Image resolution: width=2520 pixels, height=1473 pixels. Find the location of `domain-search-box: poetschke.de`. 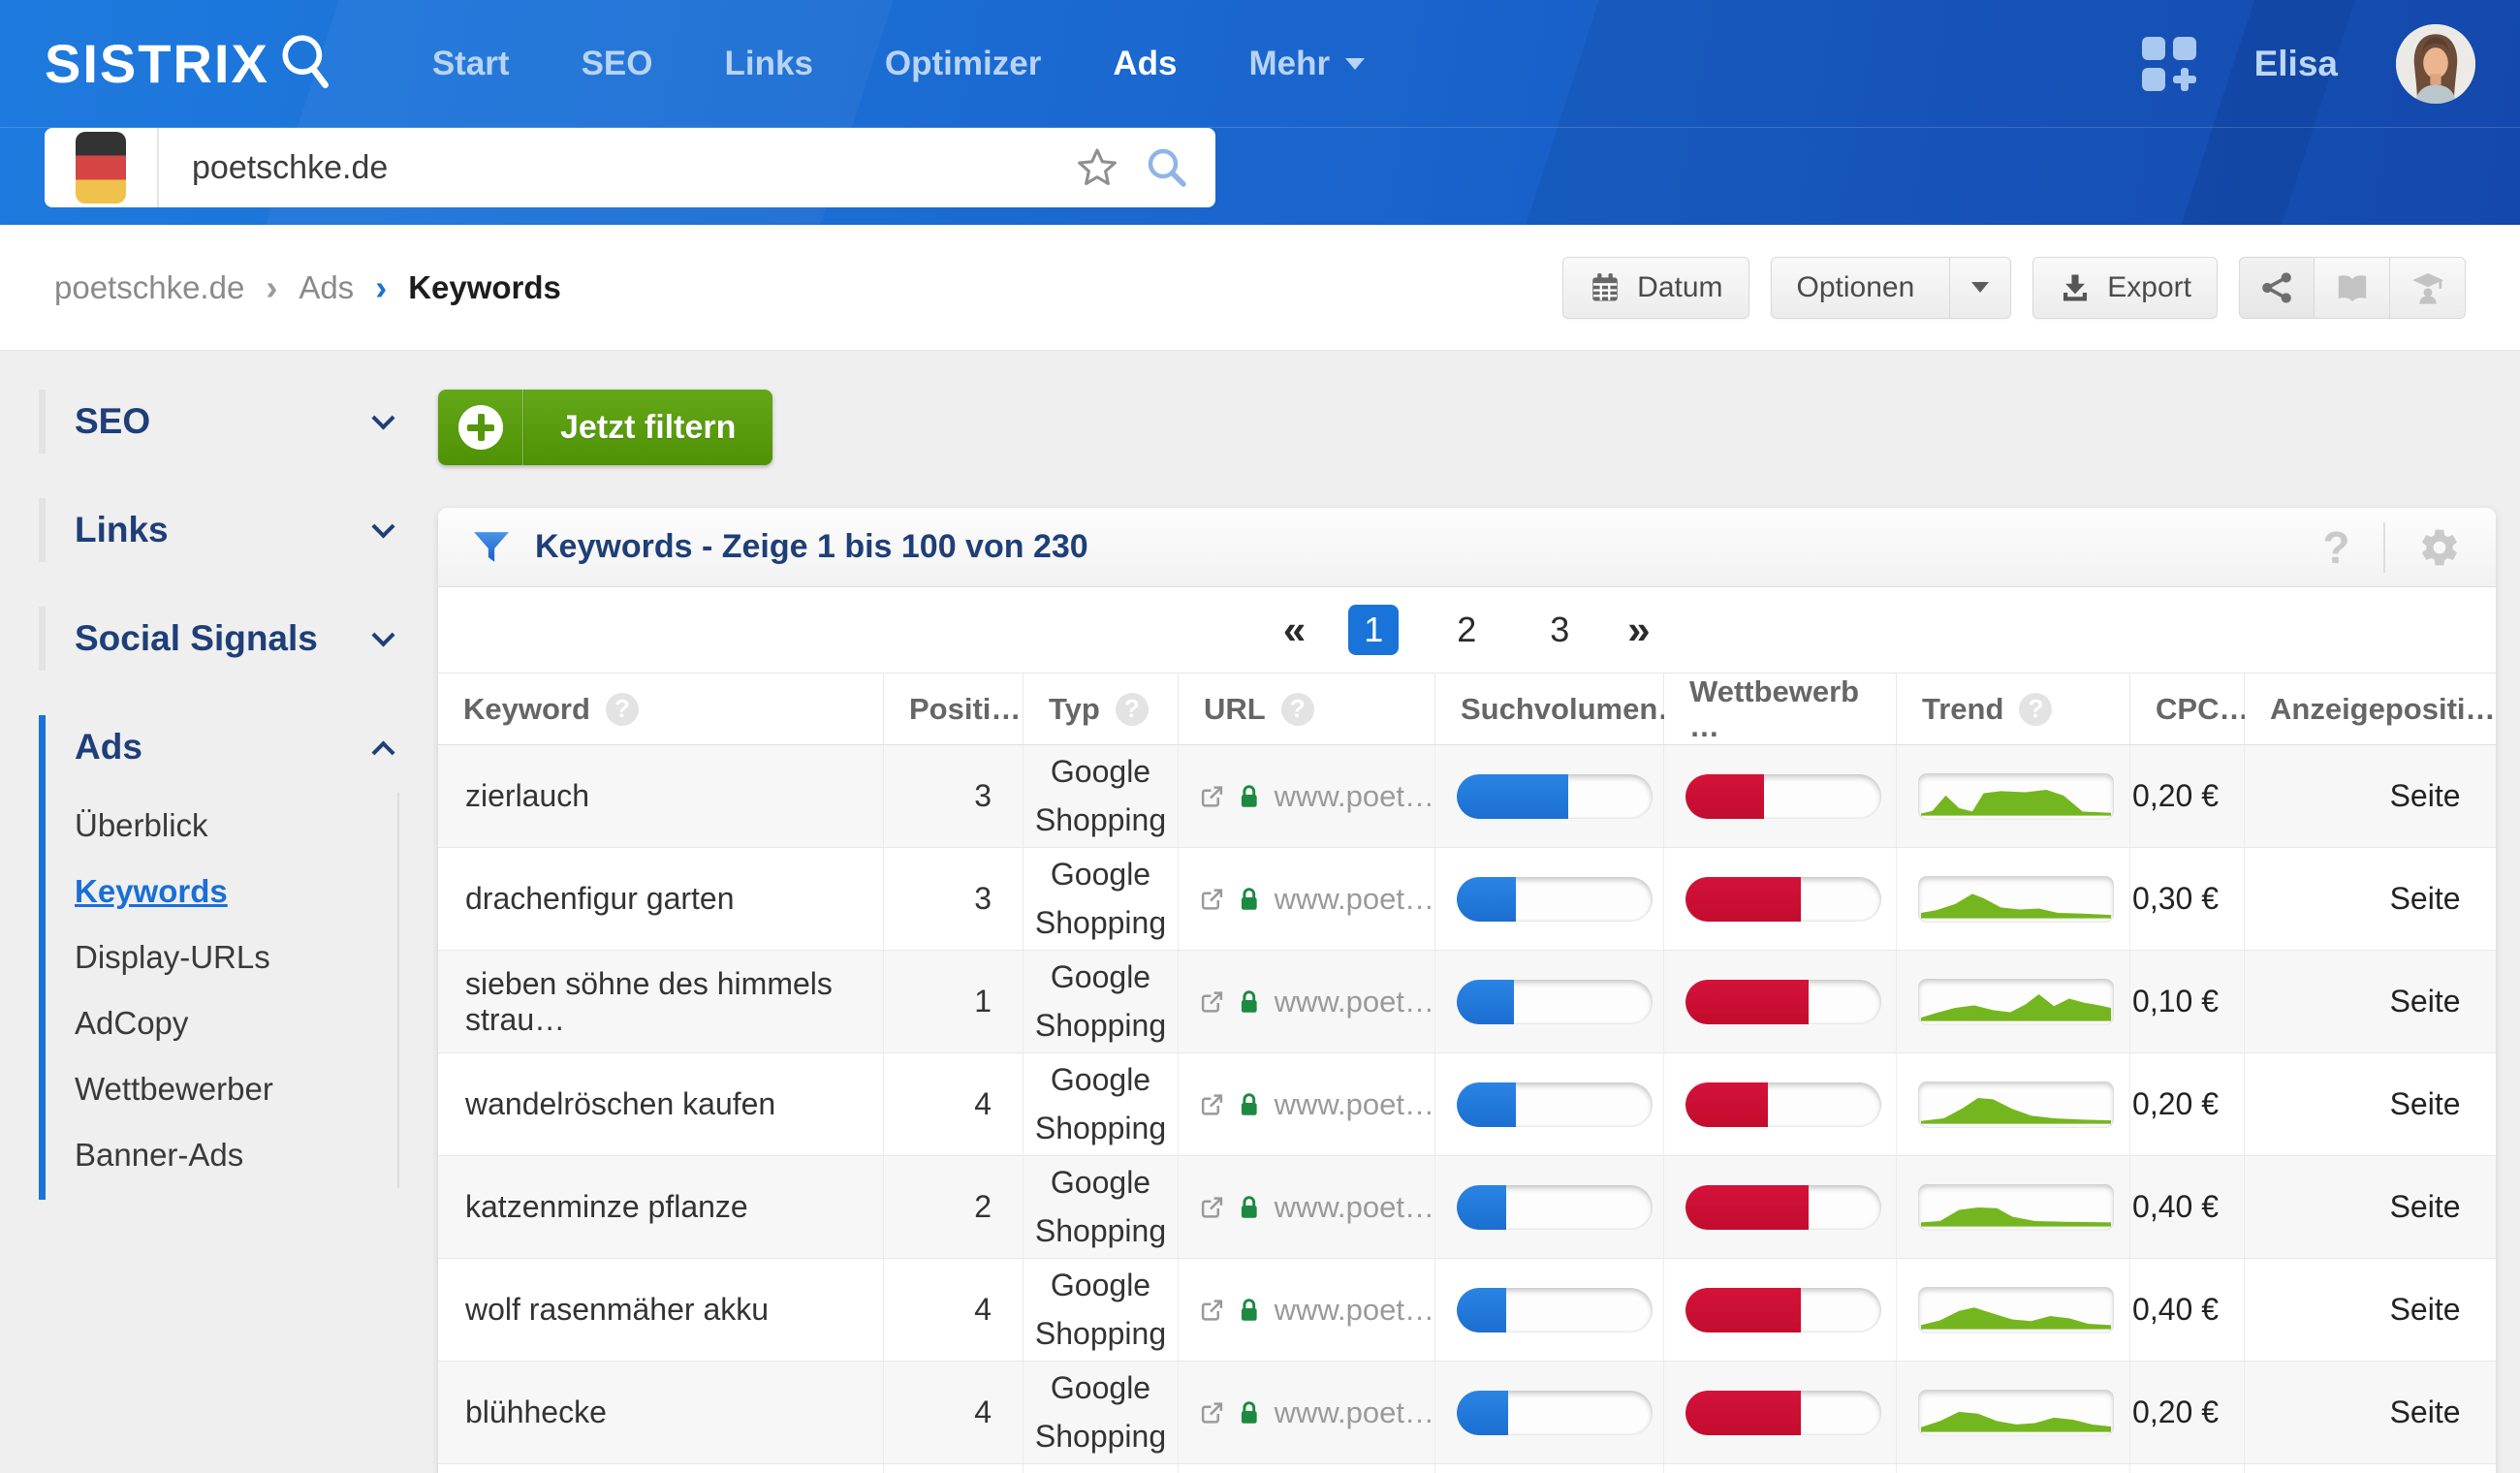

domain-search-box: poetschke.de is located at coordinates (630, 167).